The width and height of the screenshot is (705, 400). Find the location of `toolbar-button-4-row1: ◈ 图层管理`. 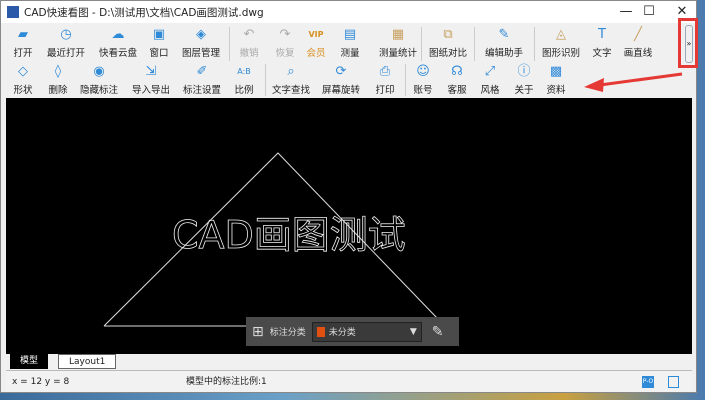

toolbar-button-4-row1: ◈ 图层管理 is located at coordinates (201, 43).